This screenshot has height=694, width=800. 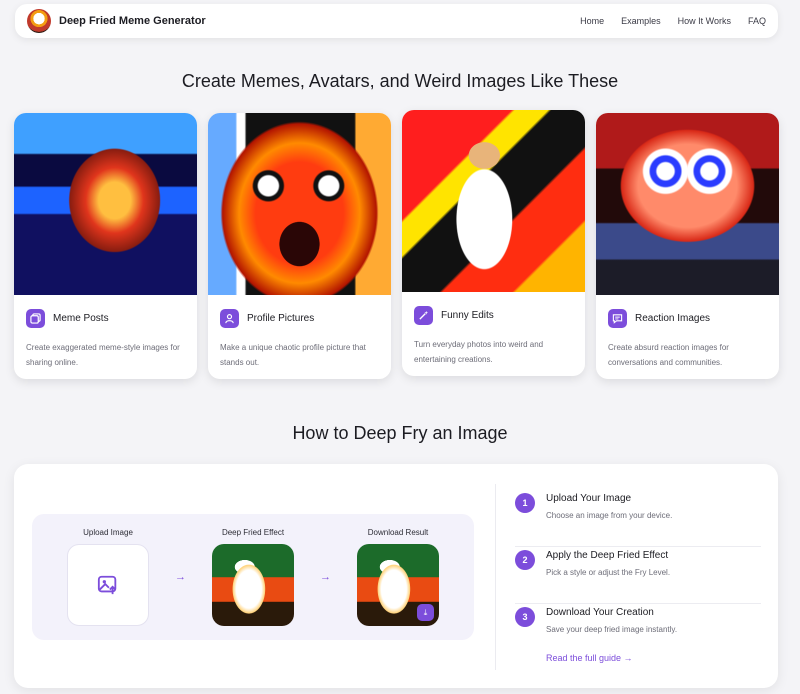 What do you see at coordinates (81, 318) in the screenshot?
I see `card-title: Meme Posts` at bounding box center [81, 318].